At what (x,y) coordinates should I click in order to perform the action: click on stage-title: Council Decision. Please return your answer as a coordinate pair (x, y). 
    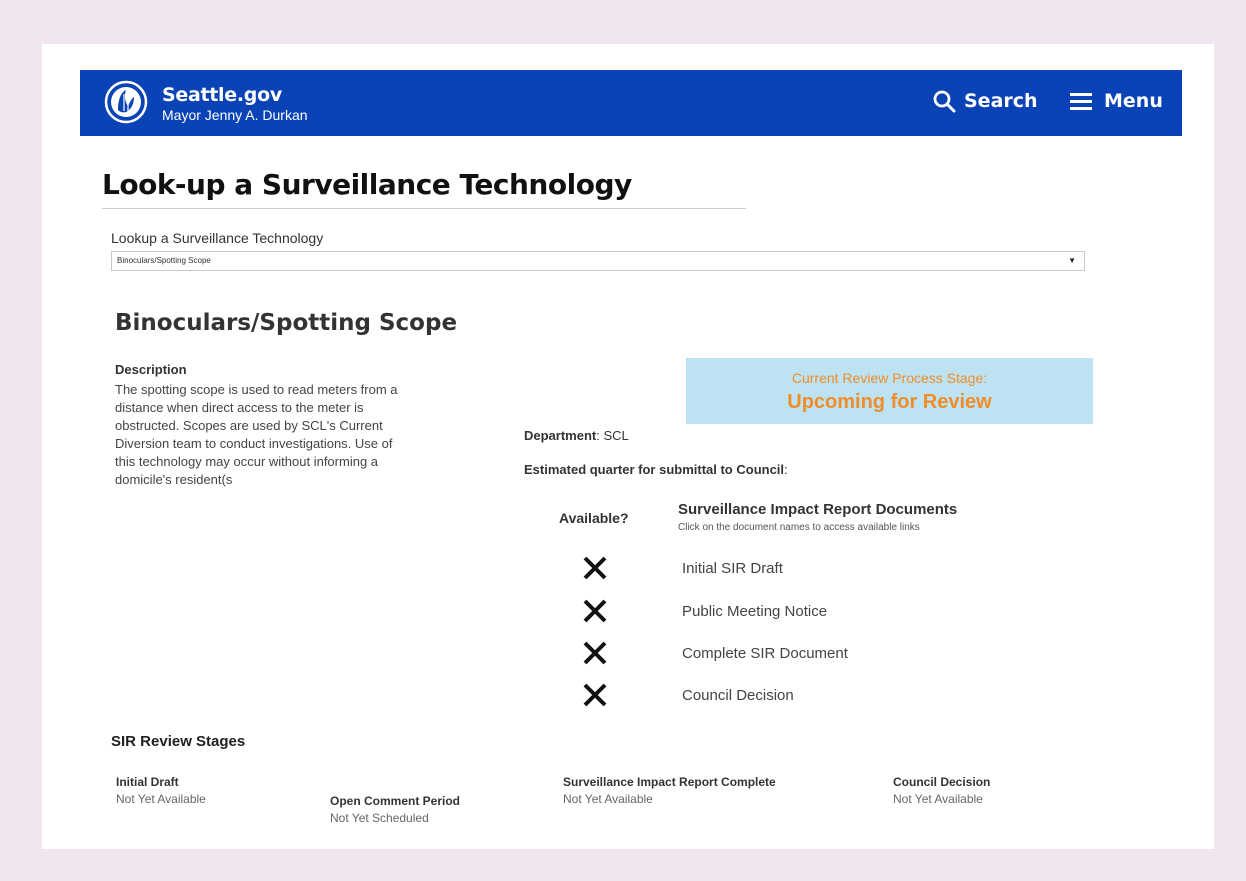
    Looking at the image, I should click on (942, 782).